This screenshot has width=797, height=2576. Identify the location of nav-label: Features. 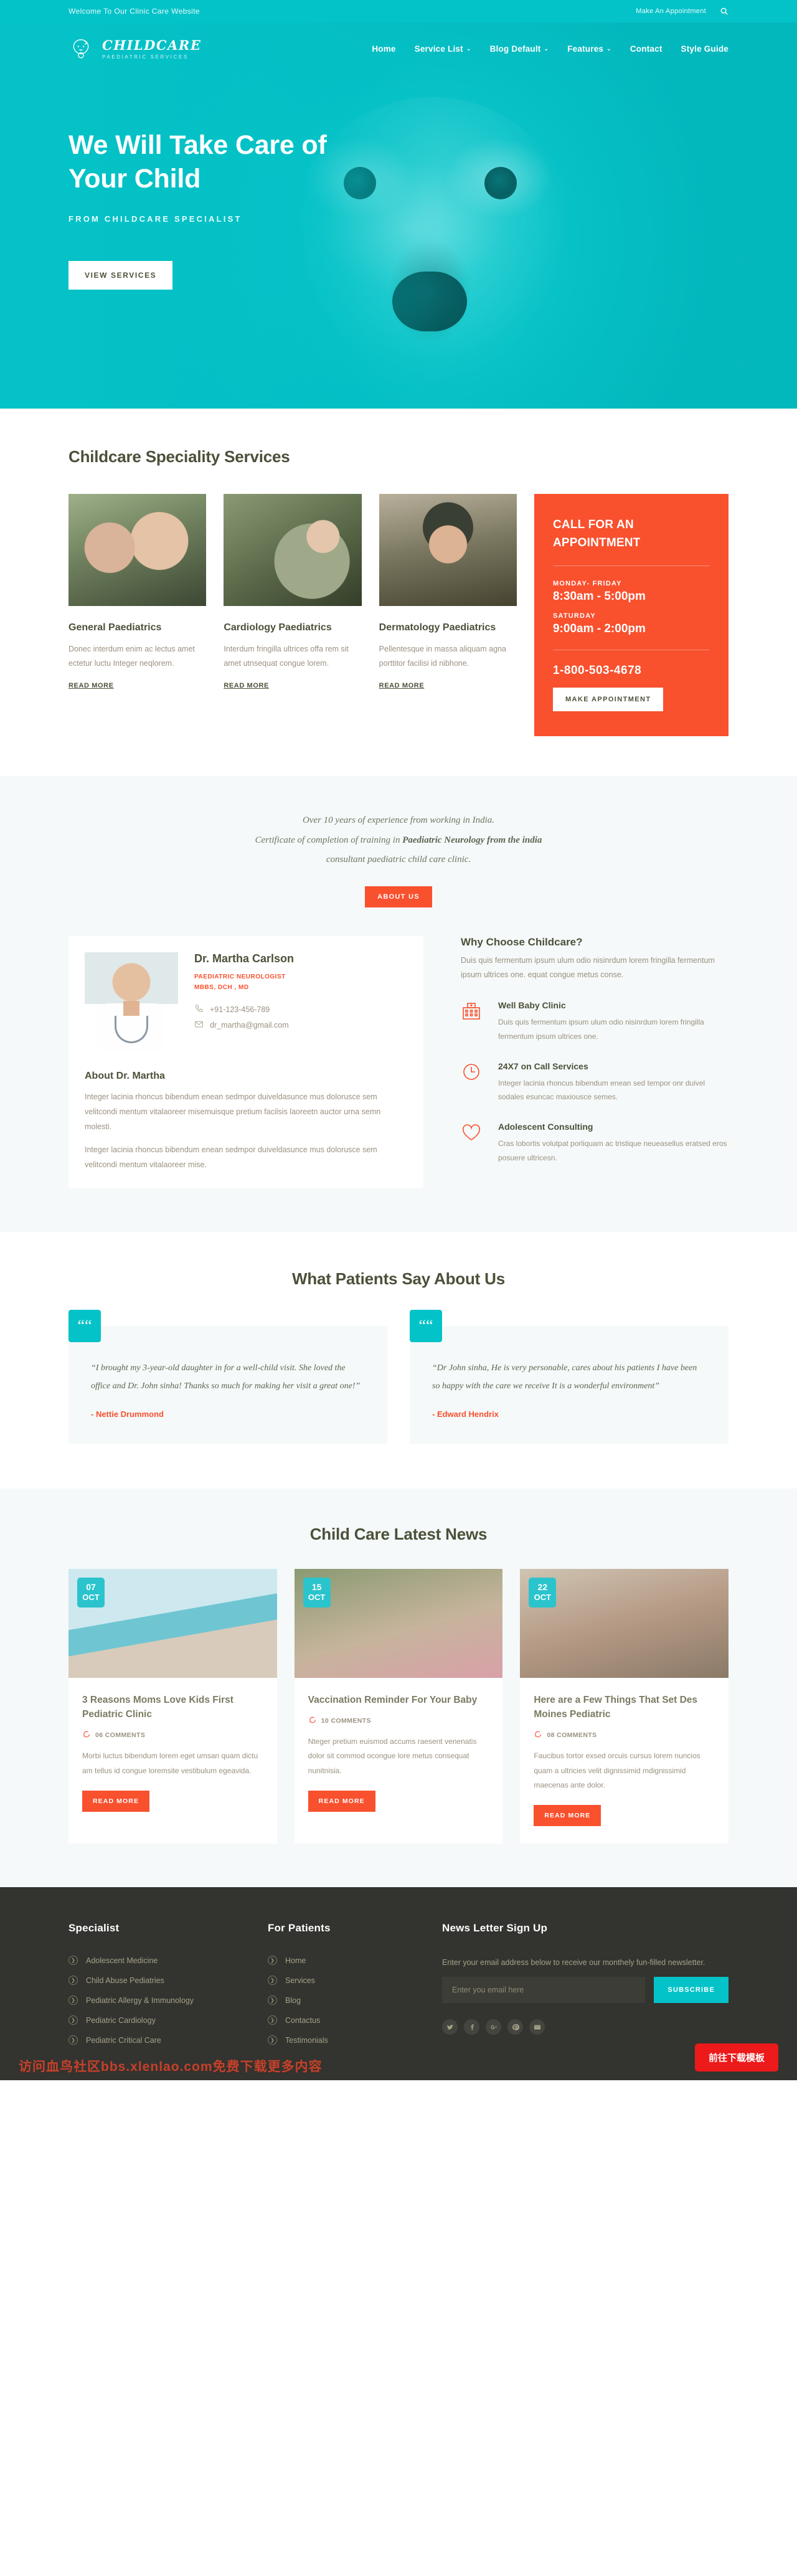
(585, 49).